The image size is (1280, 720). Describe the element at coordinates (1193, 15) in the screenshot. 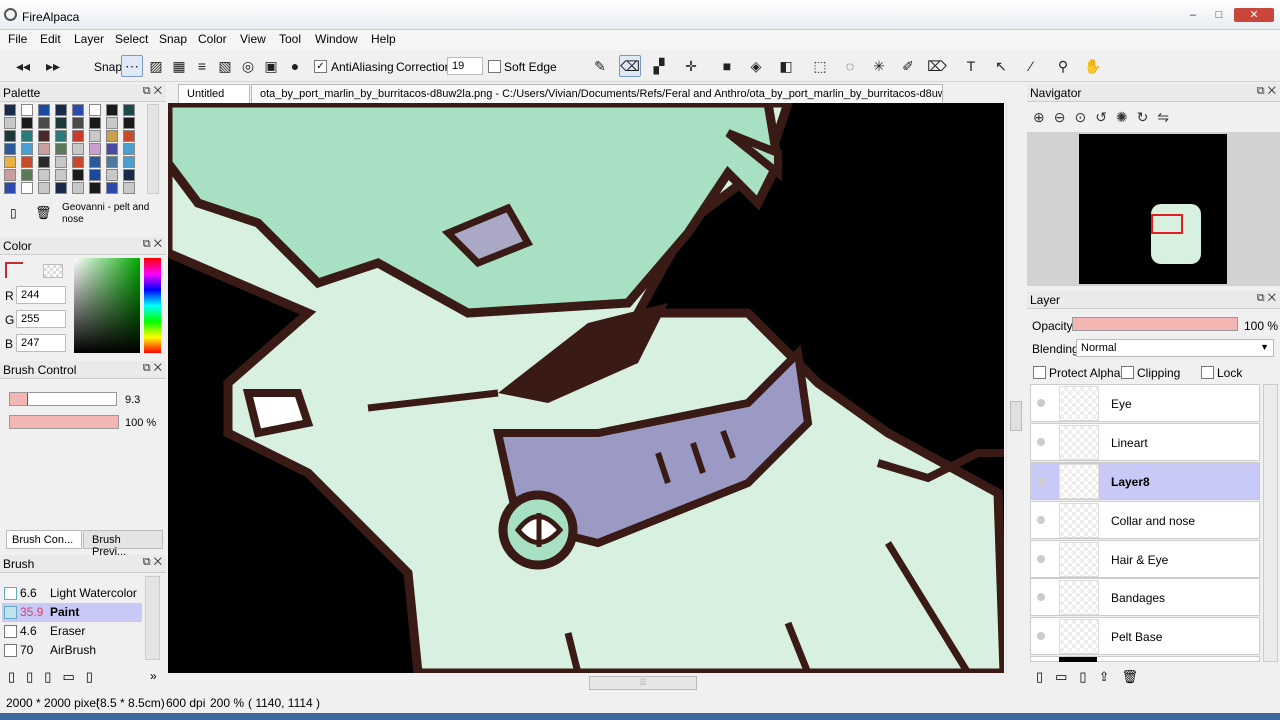

I see `minimize-button: –` at that location.